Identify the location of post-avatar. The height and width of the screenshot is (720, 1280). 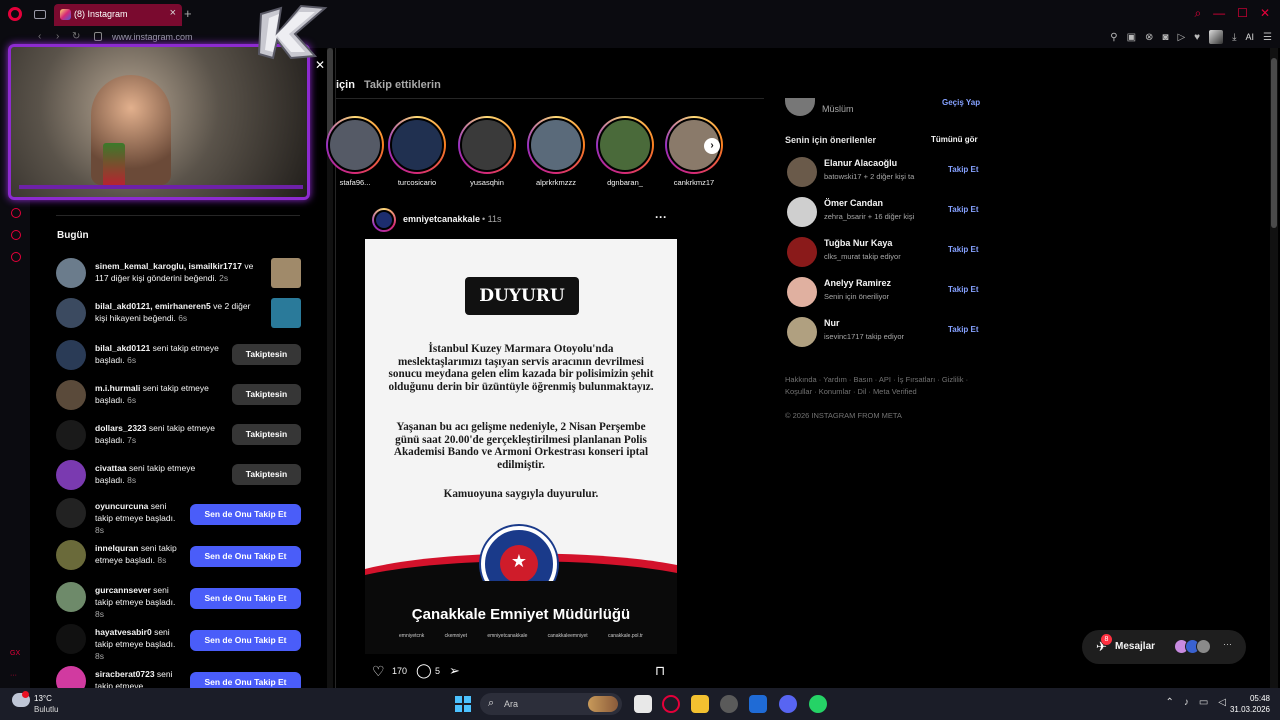
(384, 220).